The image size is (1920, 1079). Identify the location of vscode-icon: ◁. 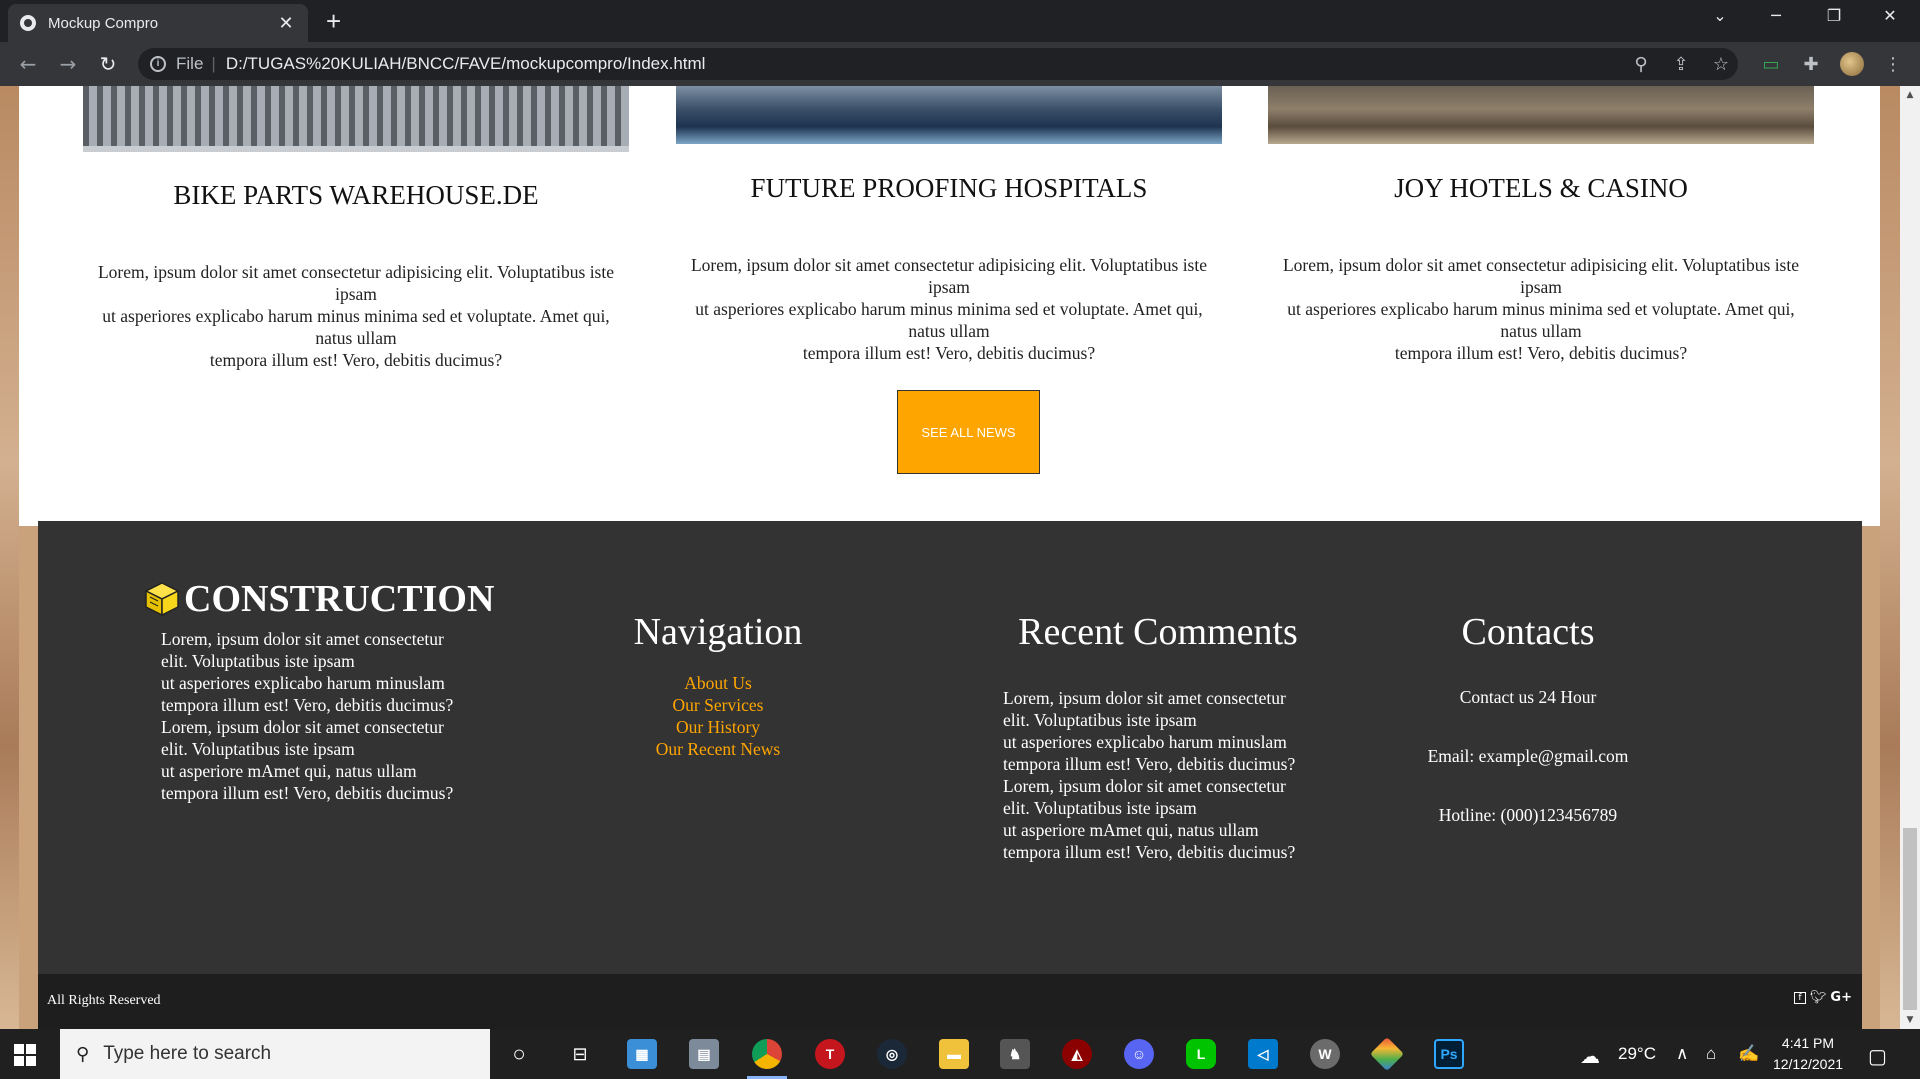
(1263, 1054).